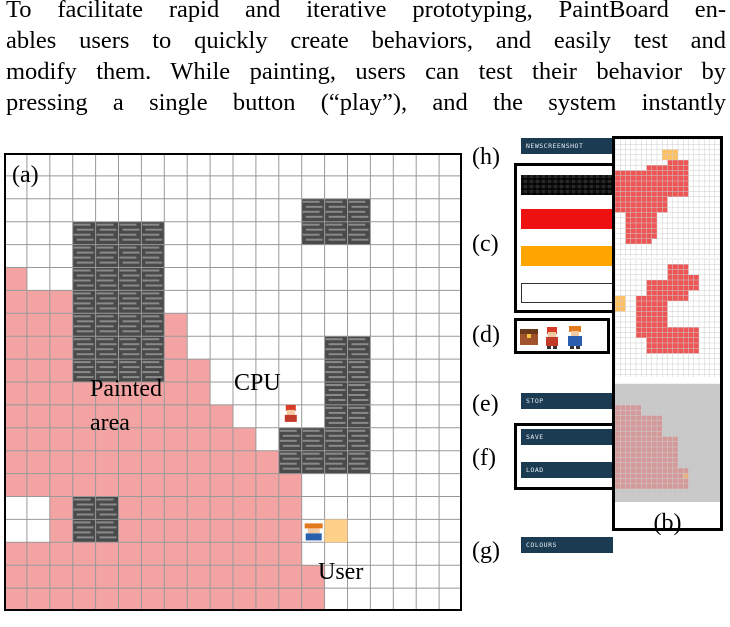 The image size is (730, 627). Describe the element at coordinates (567, 470) in the screenshot. I see `load-button: LOAD` at that location.